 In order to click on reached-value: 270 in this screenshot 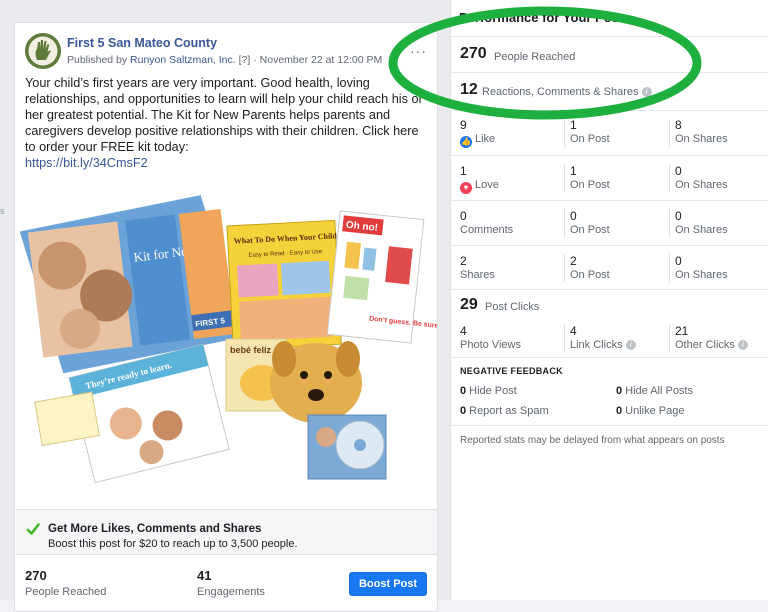, I will do `click(473, 53)`.